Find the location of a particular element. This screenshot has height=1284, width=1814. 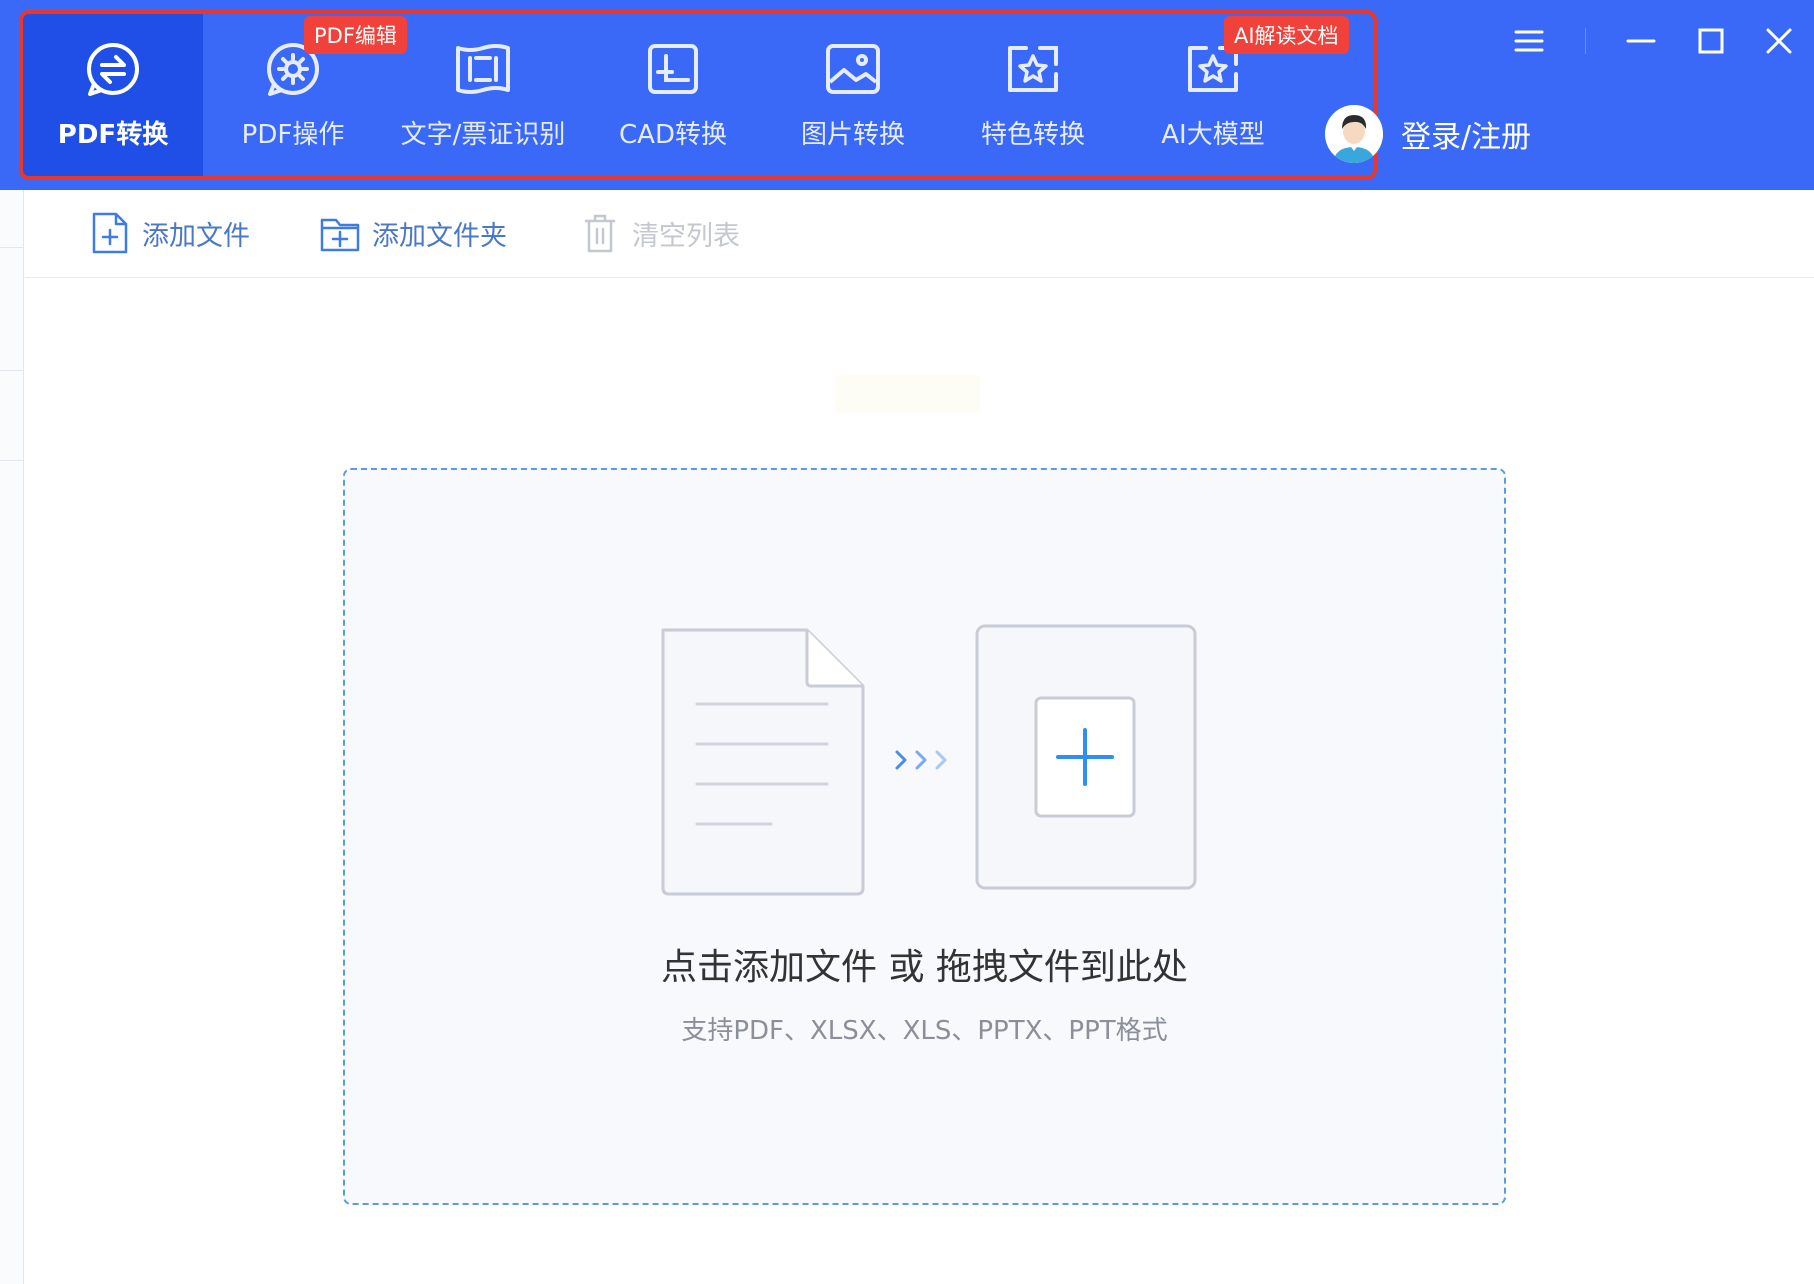

clear-list-button: 清空列表 is located at coordinates (660, 233).